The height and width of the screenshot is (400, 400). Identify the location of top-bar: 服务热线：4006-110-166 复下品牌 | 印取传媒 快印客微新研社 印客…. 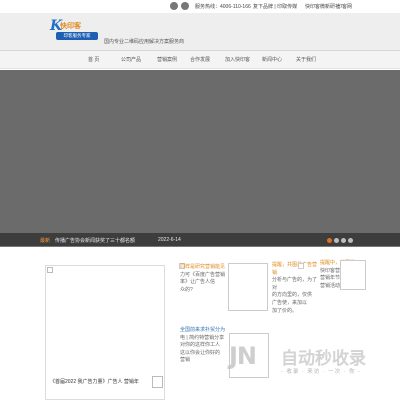
(200, 6).